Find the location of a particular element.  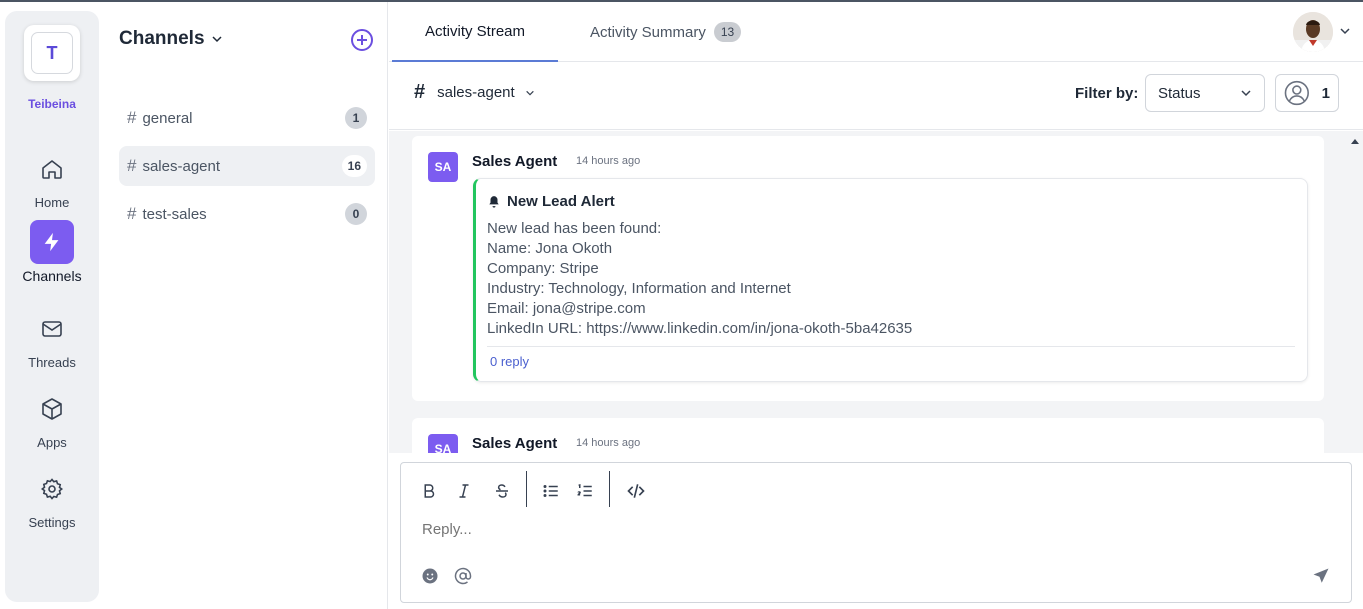

at-sign-icon is located at coordinates (463, 576).